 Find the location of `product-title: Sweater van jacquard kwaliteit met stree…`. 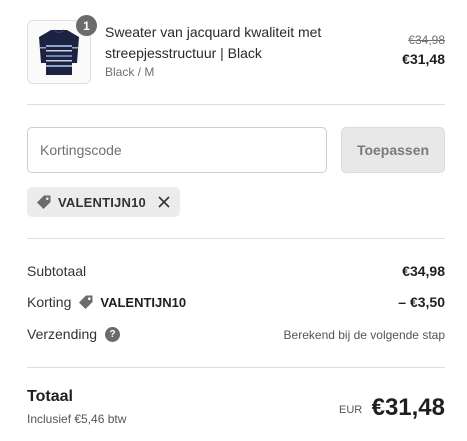

product-title: Sweater van jacquard kwaliteit met stree… is located at coordinates (213, 42).